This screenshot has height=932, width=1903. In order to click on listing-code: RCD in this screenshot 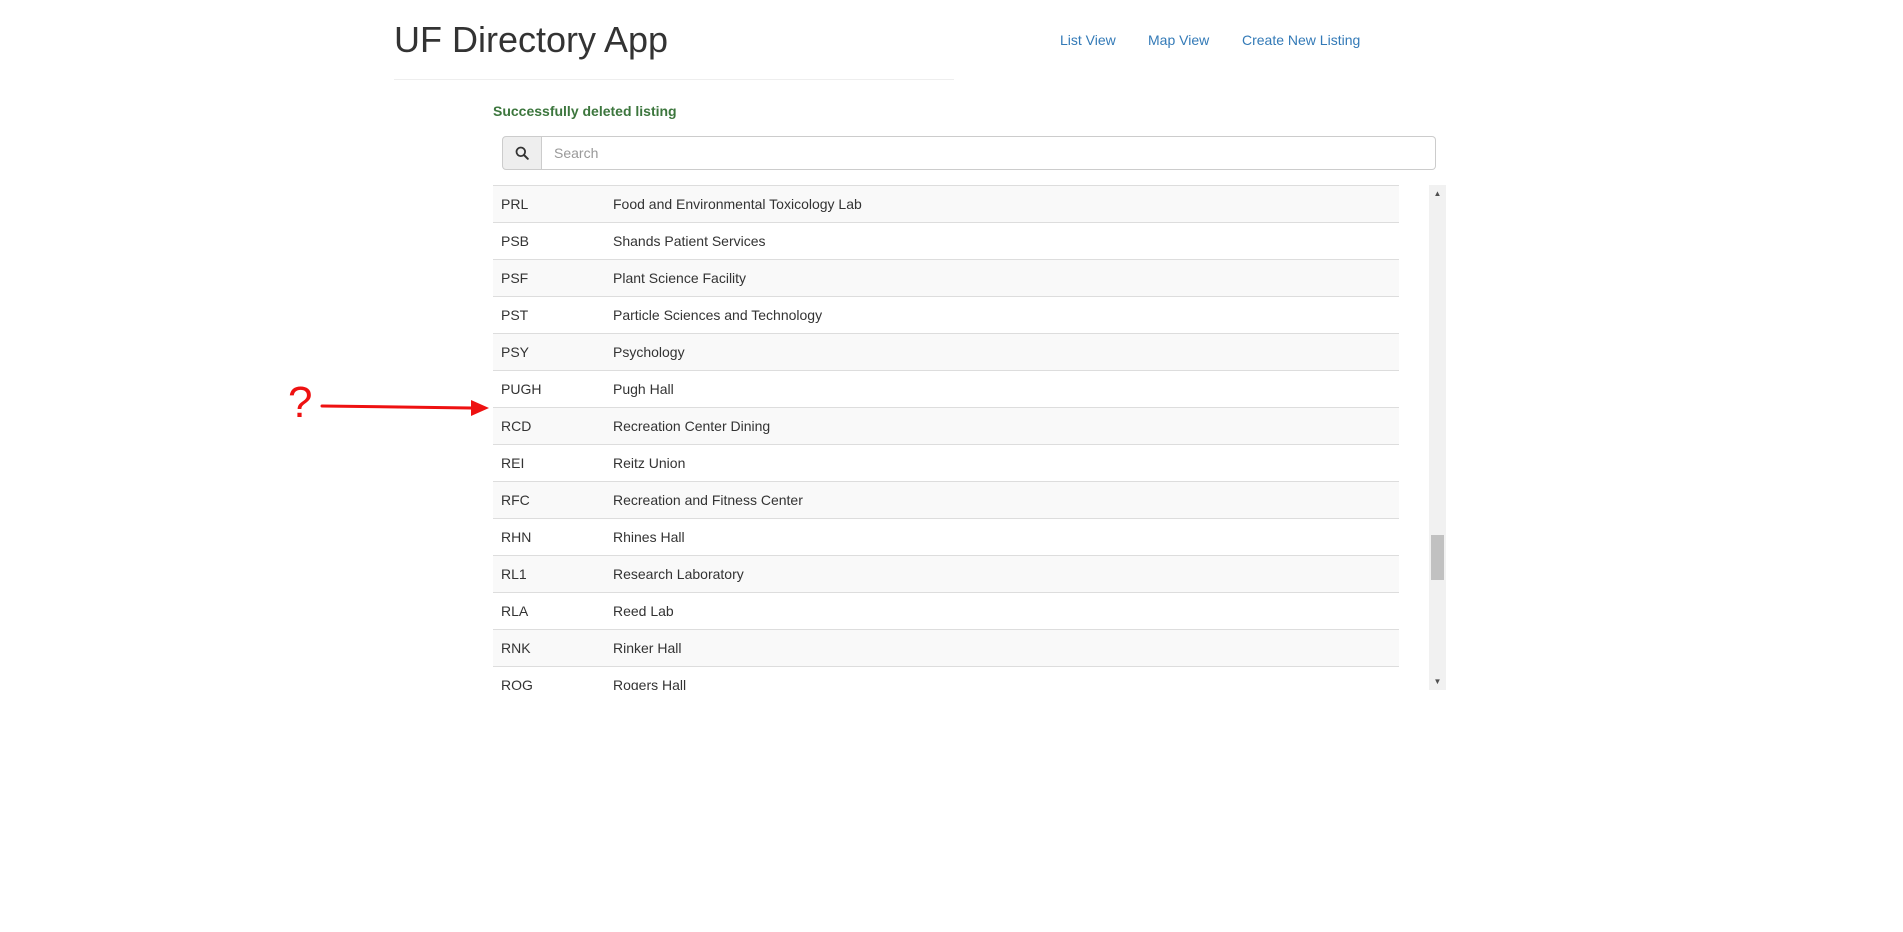, I will do `click(549, 426)`.